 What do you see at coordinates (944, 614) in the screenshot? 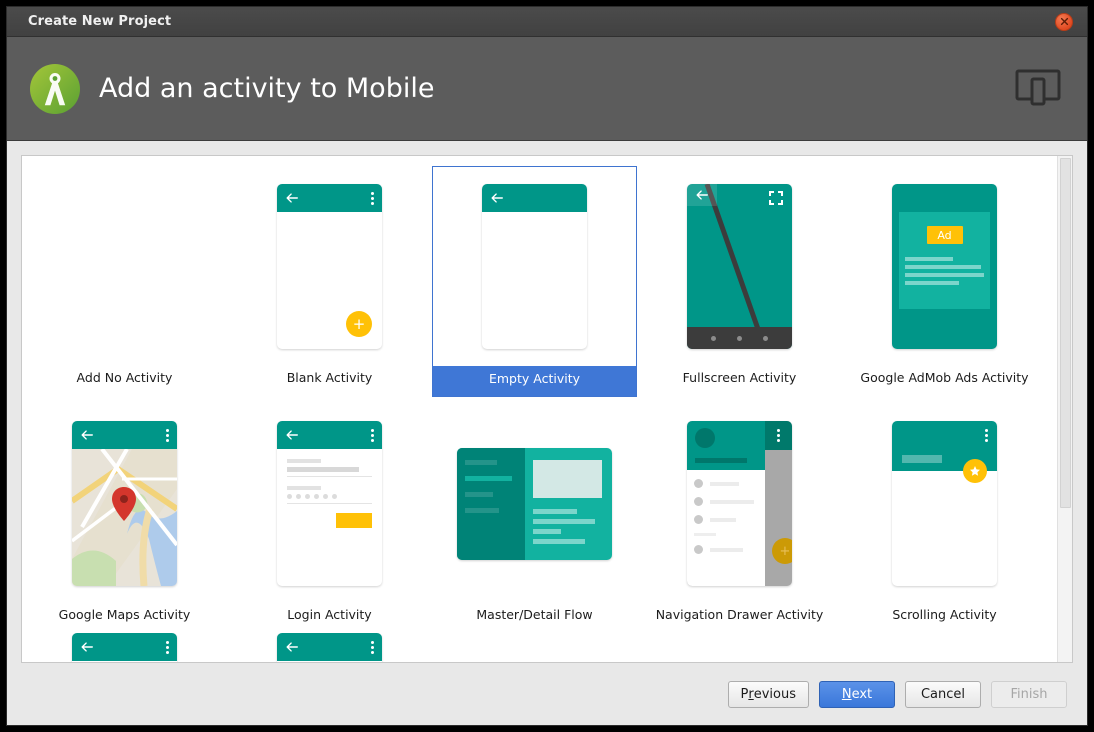
I see `gallery-item-label: Scrolling Activity` at bounding box center [944, 614].